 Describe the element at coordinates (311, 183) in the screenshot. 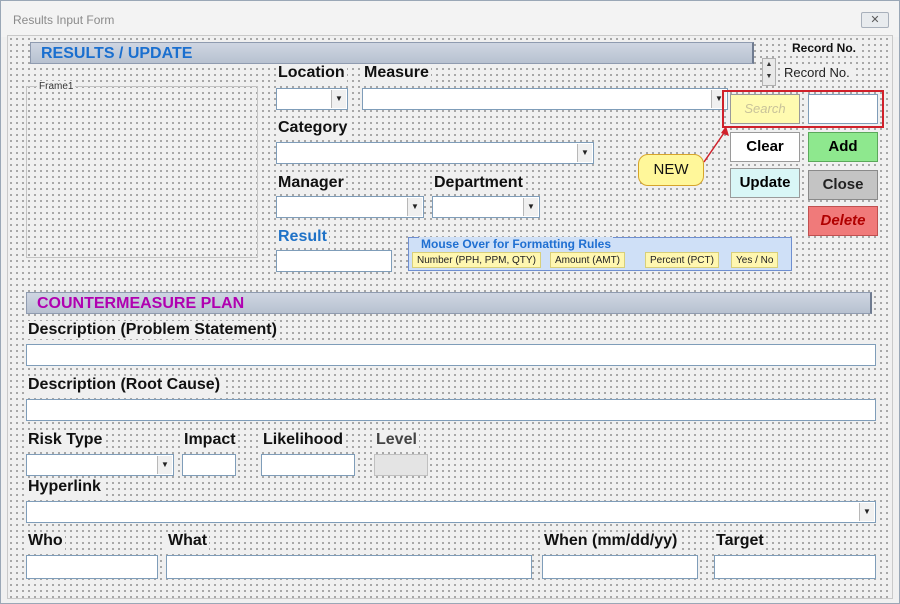

I see `manager-label: Manager` at that location.